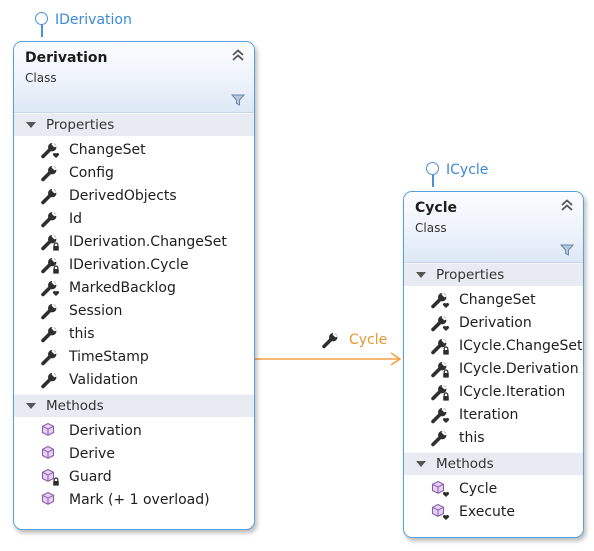 This screenshot has height=551, width=594. I want to click on property-name: IDerivation.Cycle, so click(129, 264).